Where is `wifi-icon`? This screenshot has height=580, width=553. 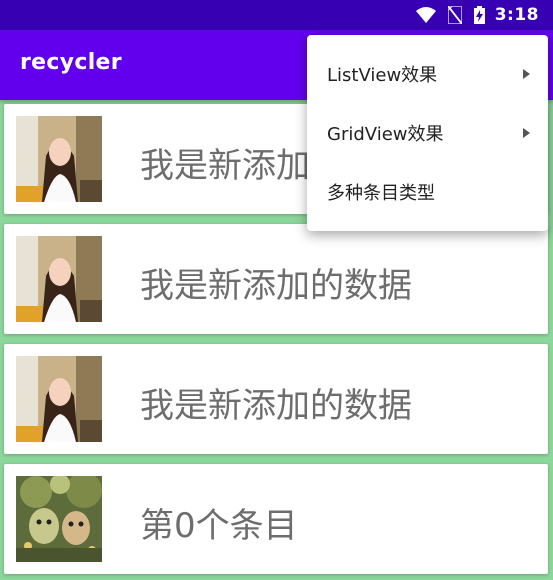
wifi-icon is located at coordinates (425, 15).